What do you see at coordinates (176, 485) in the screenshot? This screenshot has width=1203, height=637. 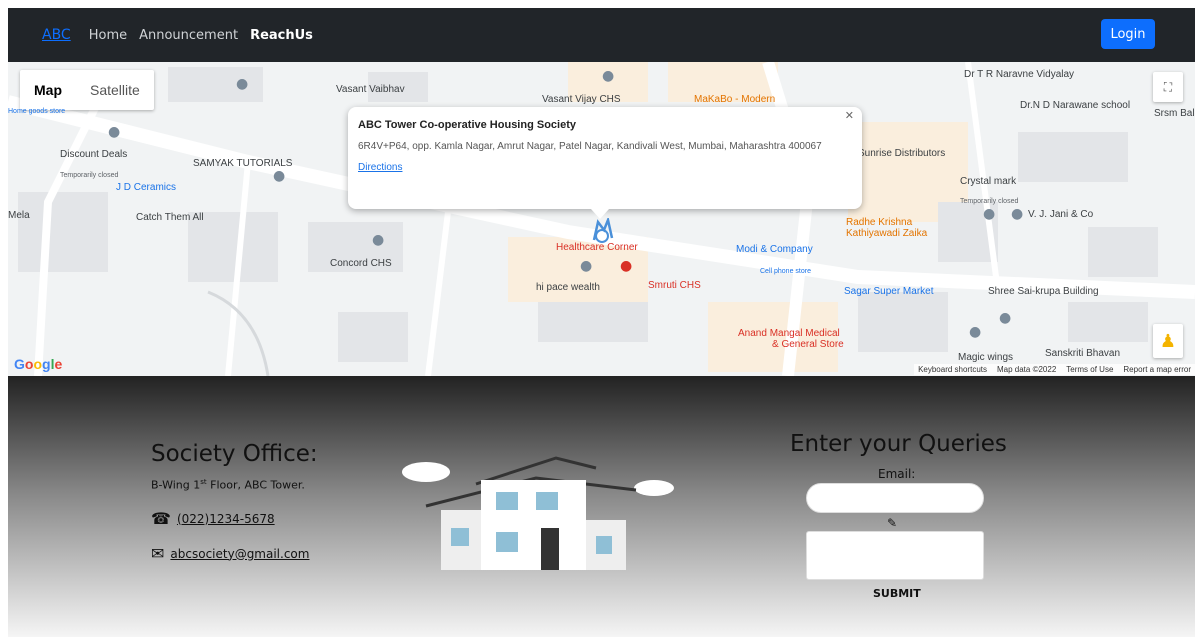 I see `address-prefix: B-Wing 1` at bounding box center [176, 485].